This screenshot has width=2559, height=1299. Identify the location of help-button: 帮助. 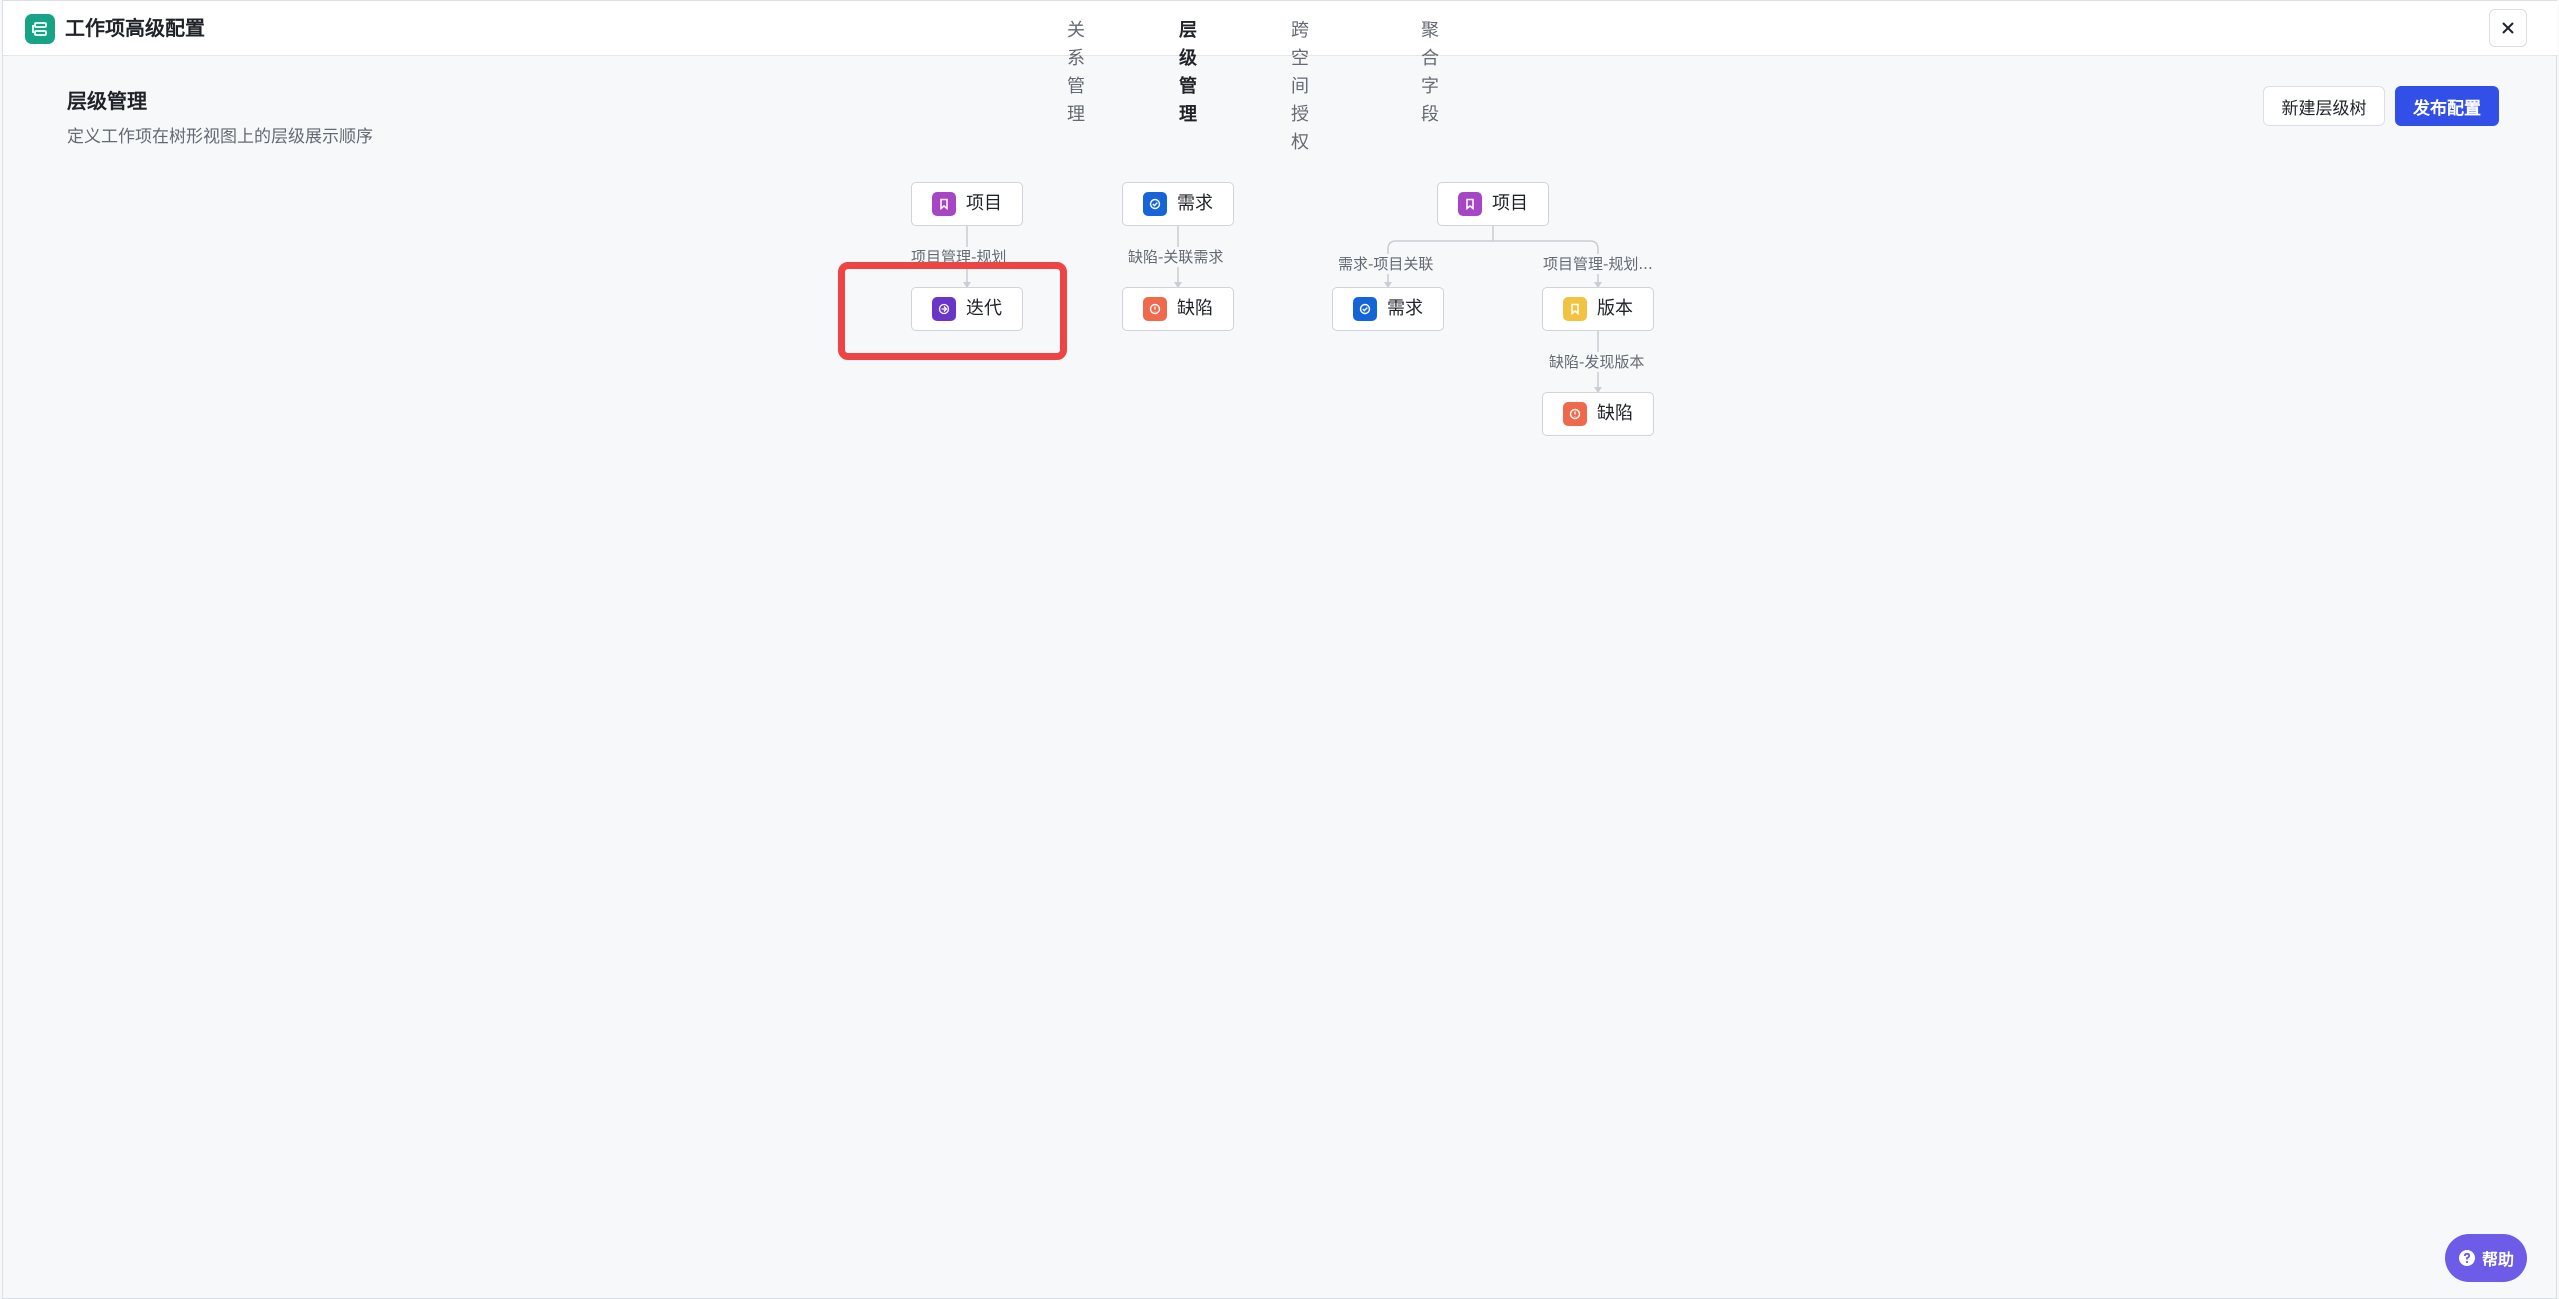
(2486, 1258).